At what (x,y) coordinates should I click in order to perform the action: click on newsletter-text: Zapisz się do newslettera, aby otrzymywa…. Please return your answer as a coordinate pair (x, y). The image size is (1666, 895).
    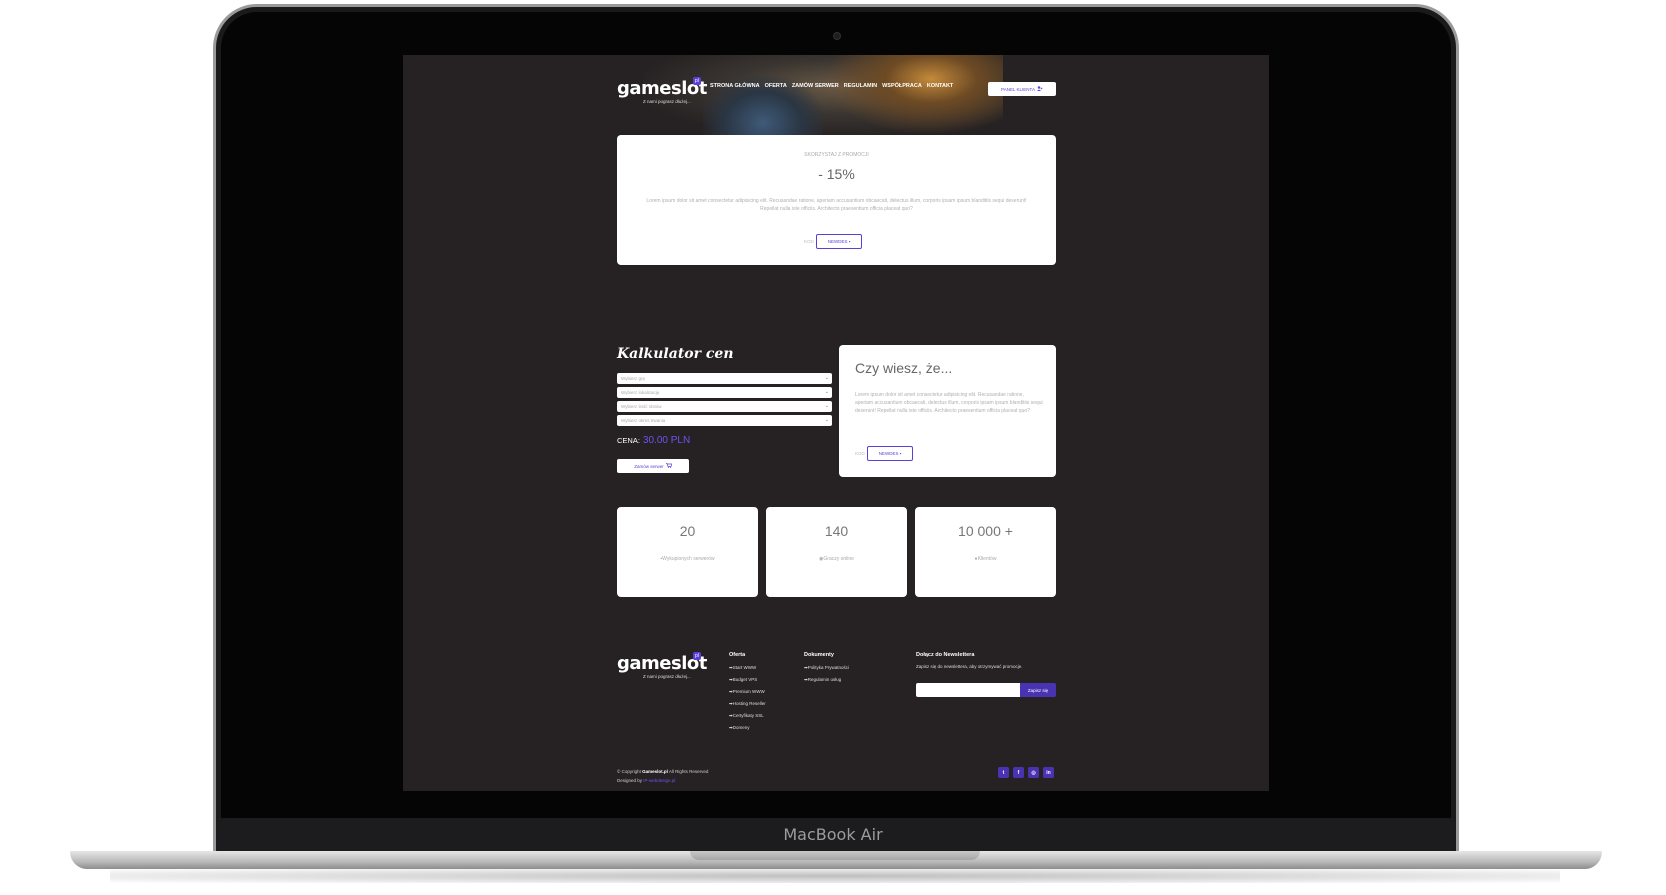
    Looking at the image, I should click on (969, 666).